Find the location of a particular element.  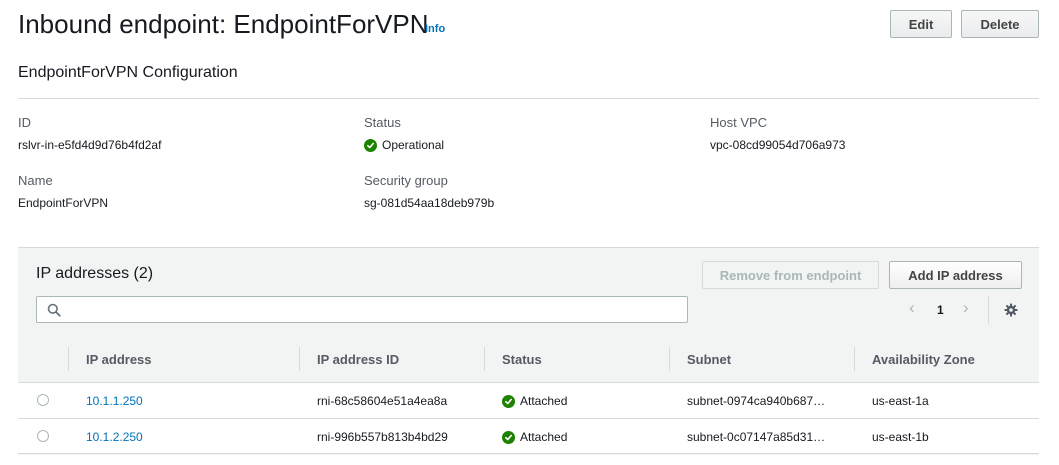

security-group-value: sg-081d54aa18deb979b is located at coordinates (429, 203).